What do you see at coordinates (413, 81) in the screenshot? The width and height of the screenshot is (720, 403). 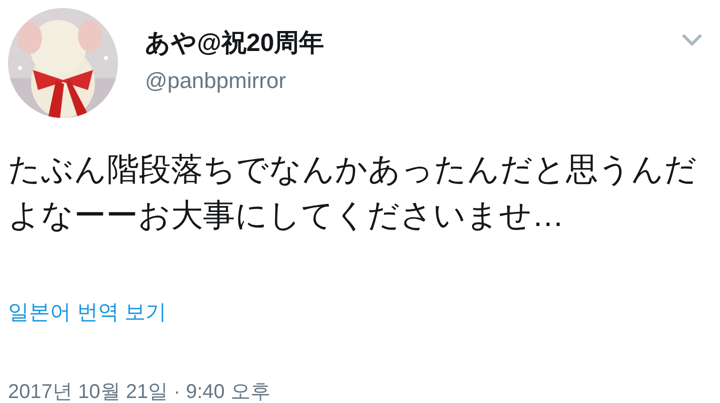 I see `author-handle: @panbpmirror` at bounding box center [413, 81].